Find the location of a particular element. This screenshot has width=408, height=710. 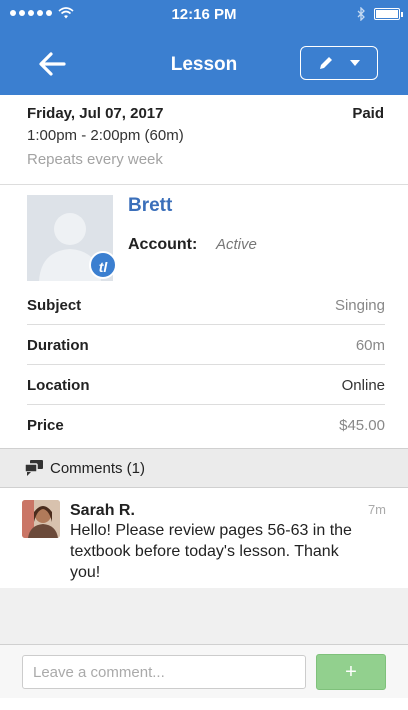

lesson-time: 1:00pm - 2:00pm (60m) is located at coordinates (105, 135).